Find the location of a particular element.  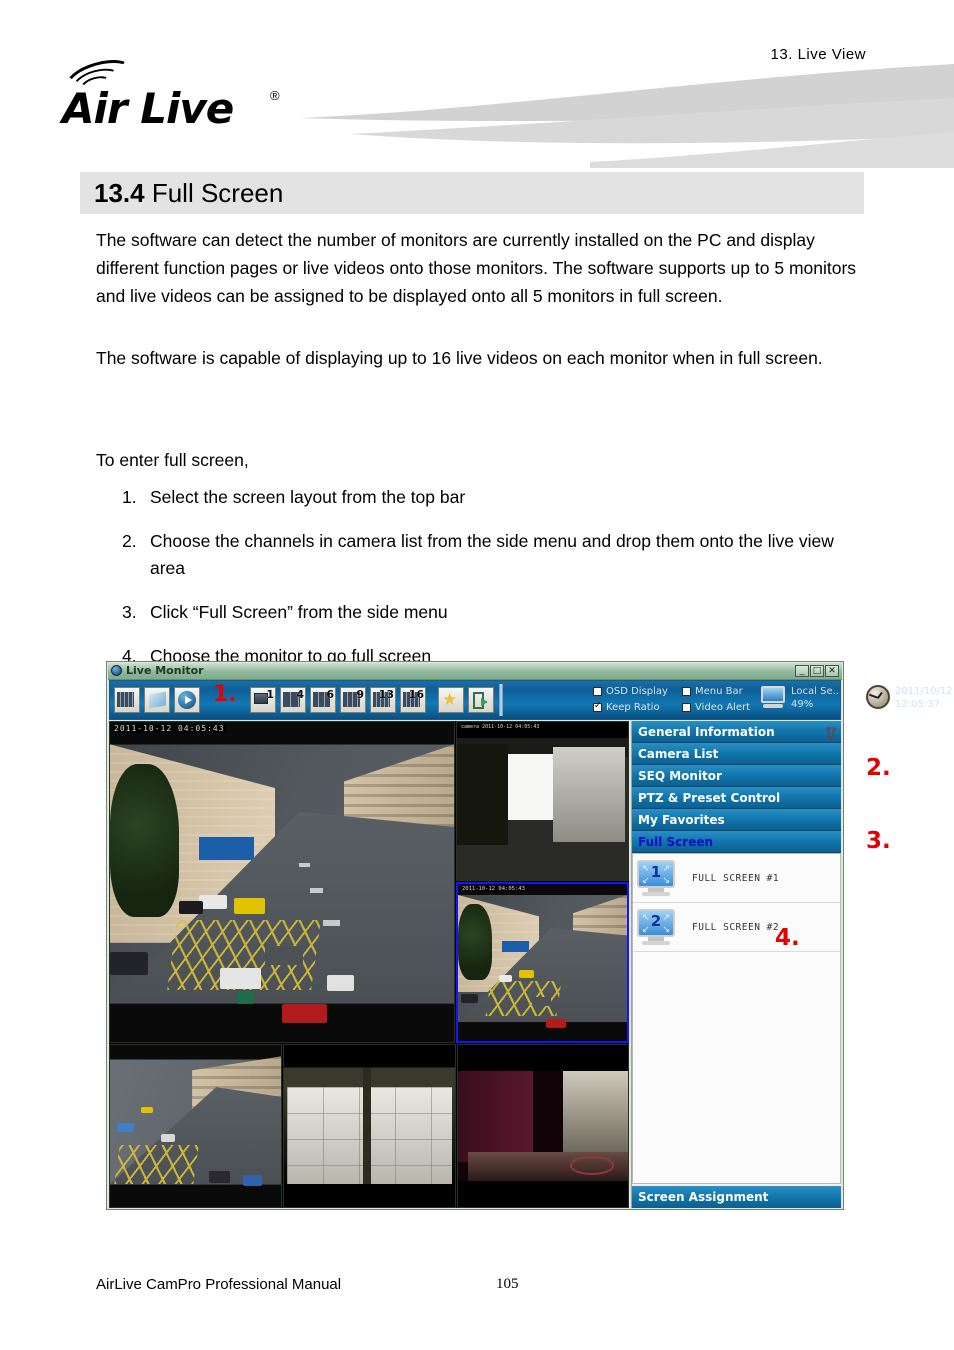

keep-ratio-label: Keep Ratio is located at coordinates (633, 707).